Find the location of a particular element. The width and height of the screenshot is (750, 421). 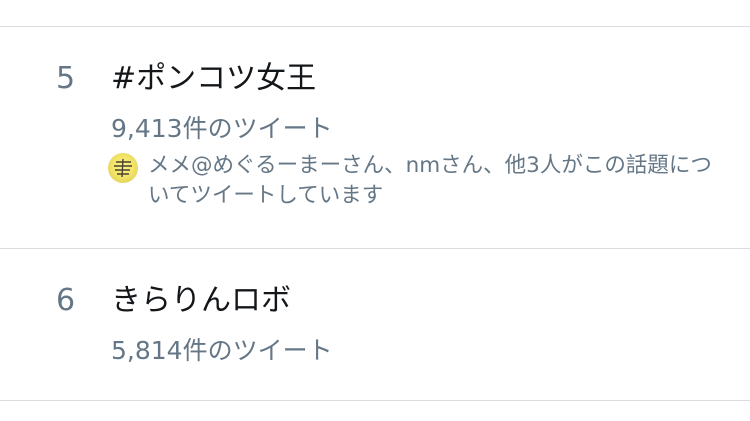

divider-bottom is located at coordinates (375, 400).